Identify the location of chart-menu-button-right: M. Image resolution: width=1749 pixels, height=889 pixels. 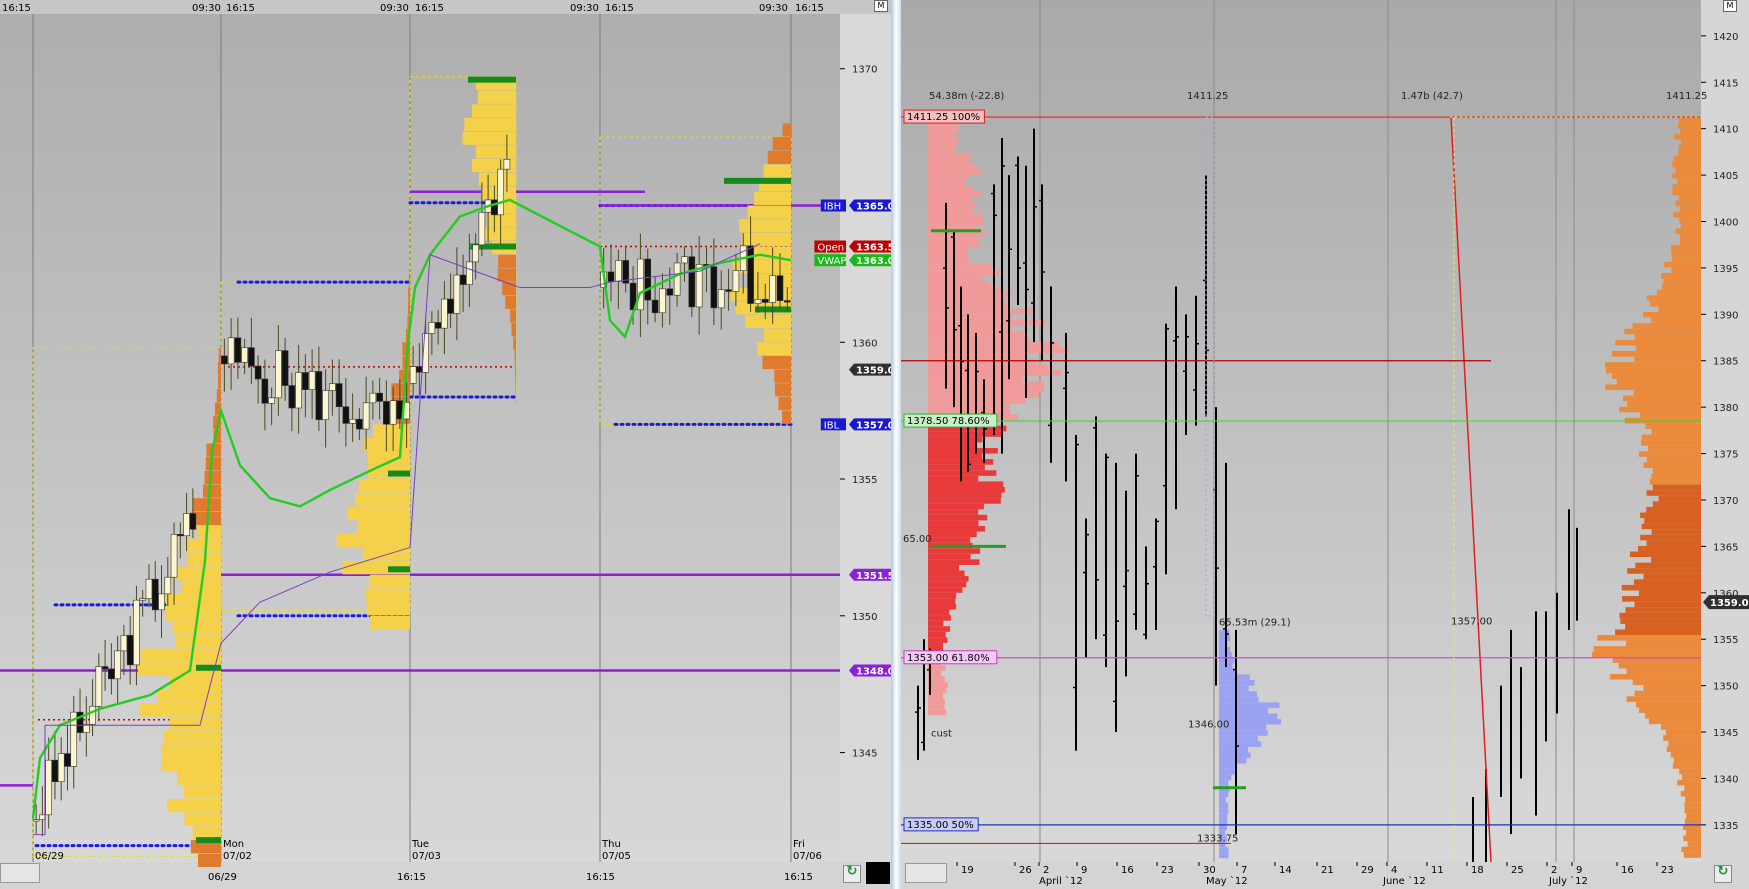
(1730, 6).